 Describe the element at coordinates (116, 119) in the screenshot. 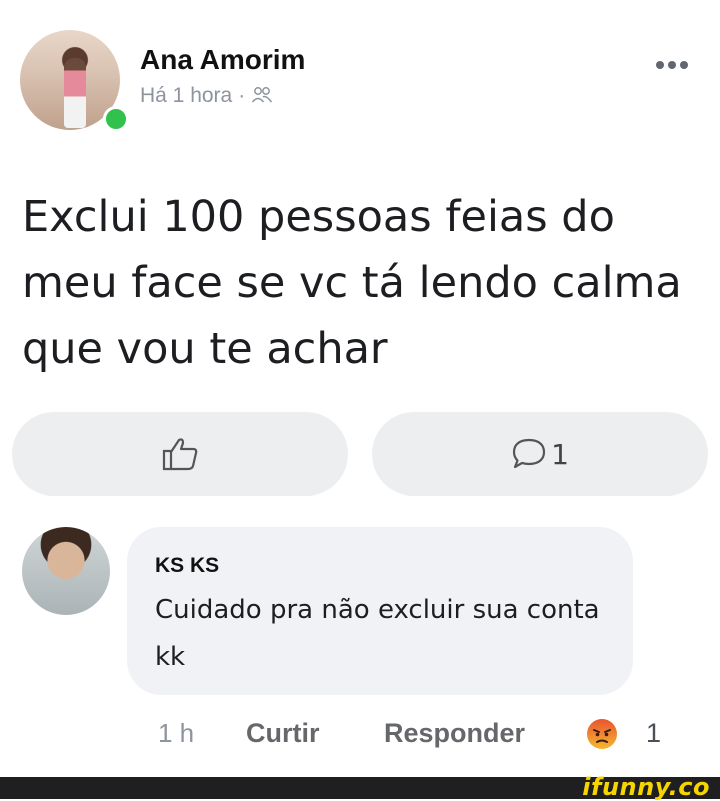

I see `online-status-dot` at that location.